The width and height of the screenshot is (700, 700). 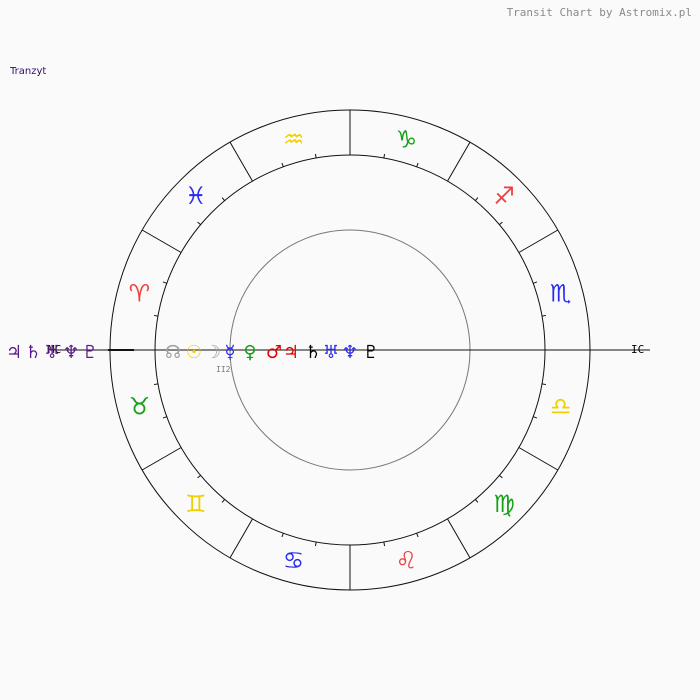 What do you see at coordinates (561, 294) in the screenshot?
I see `sign-scorpio: ♏` at bounding box center [561, 294].